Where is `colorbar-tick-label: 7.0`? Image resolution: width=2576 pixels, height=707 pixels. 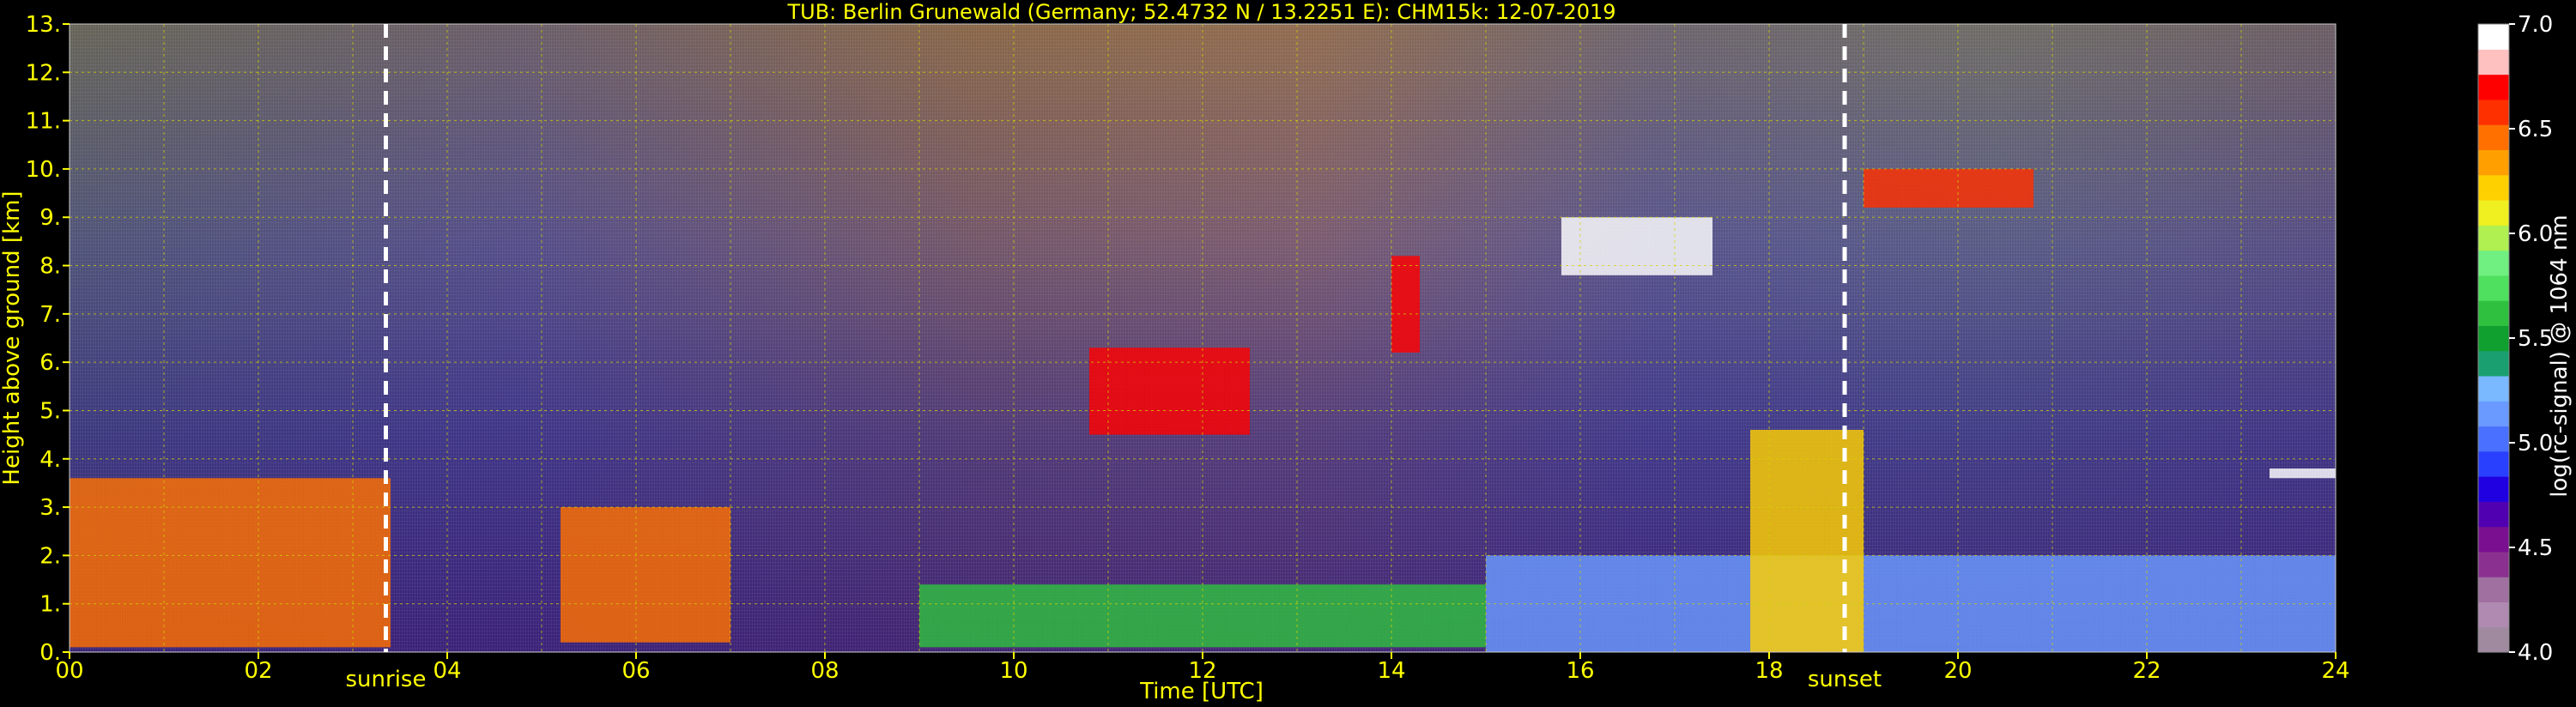
colorbar-tick-label: 7.0 is located at coordinates (2535, 25).